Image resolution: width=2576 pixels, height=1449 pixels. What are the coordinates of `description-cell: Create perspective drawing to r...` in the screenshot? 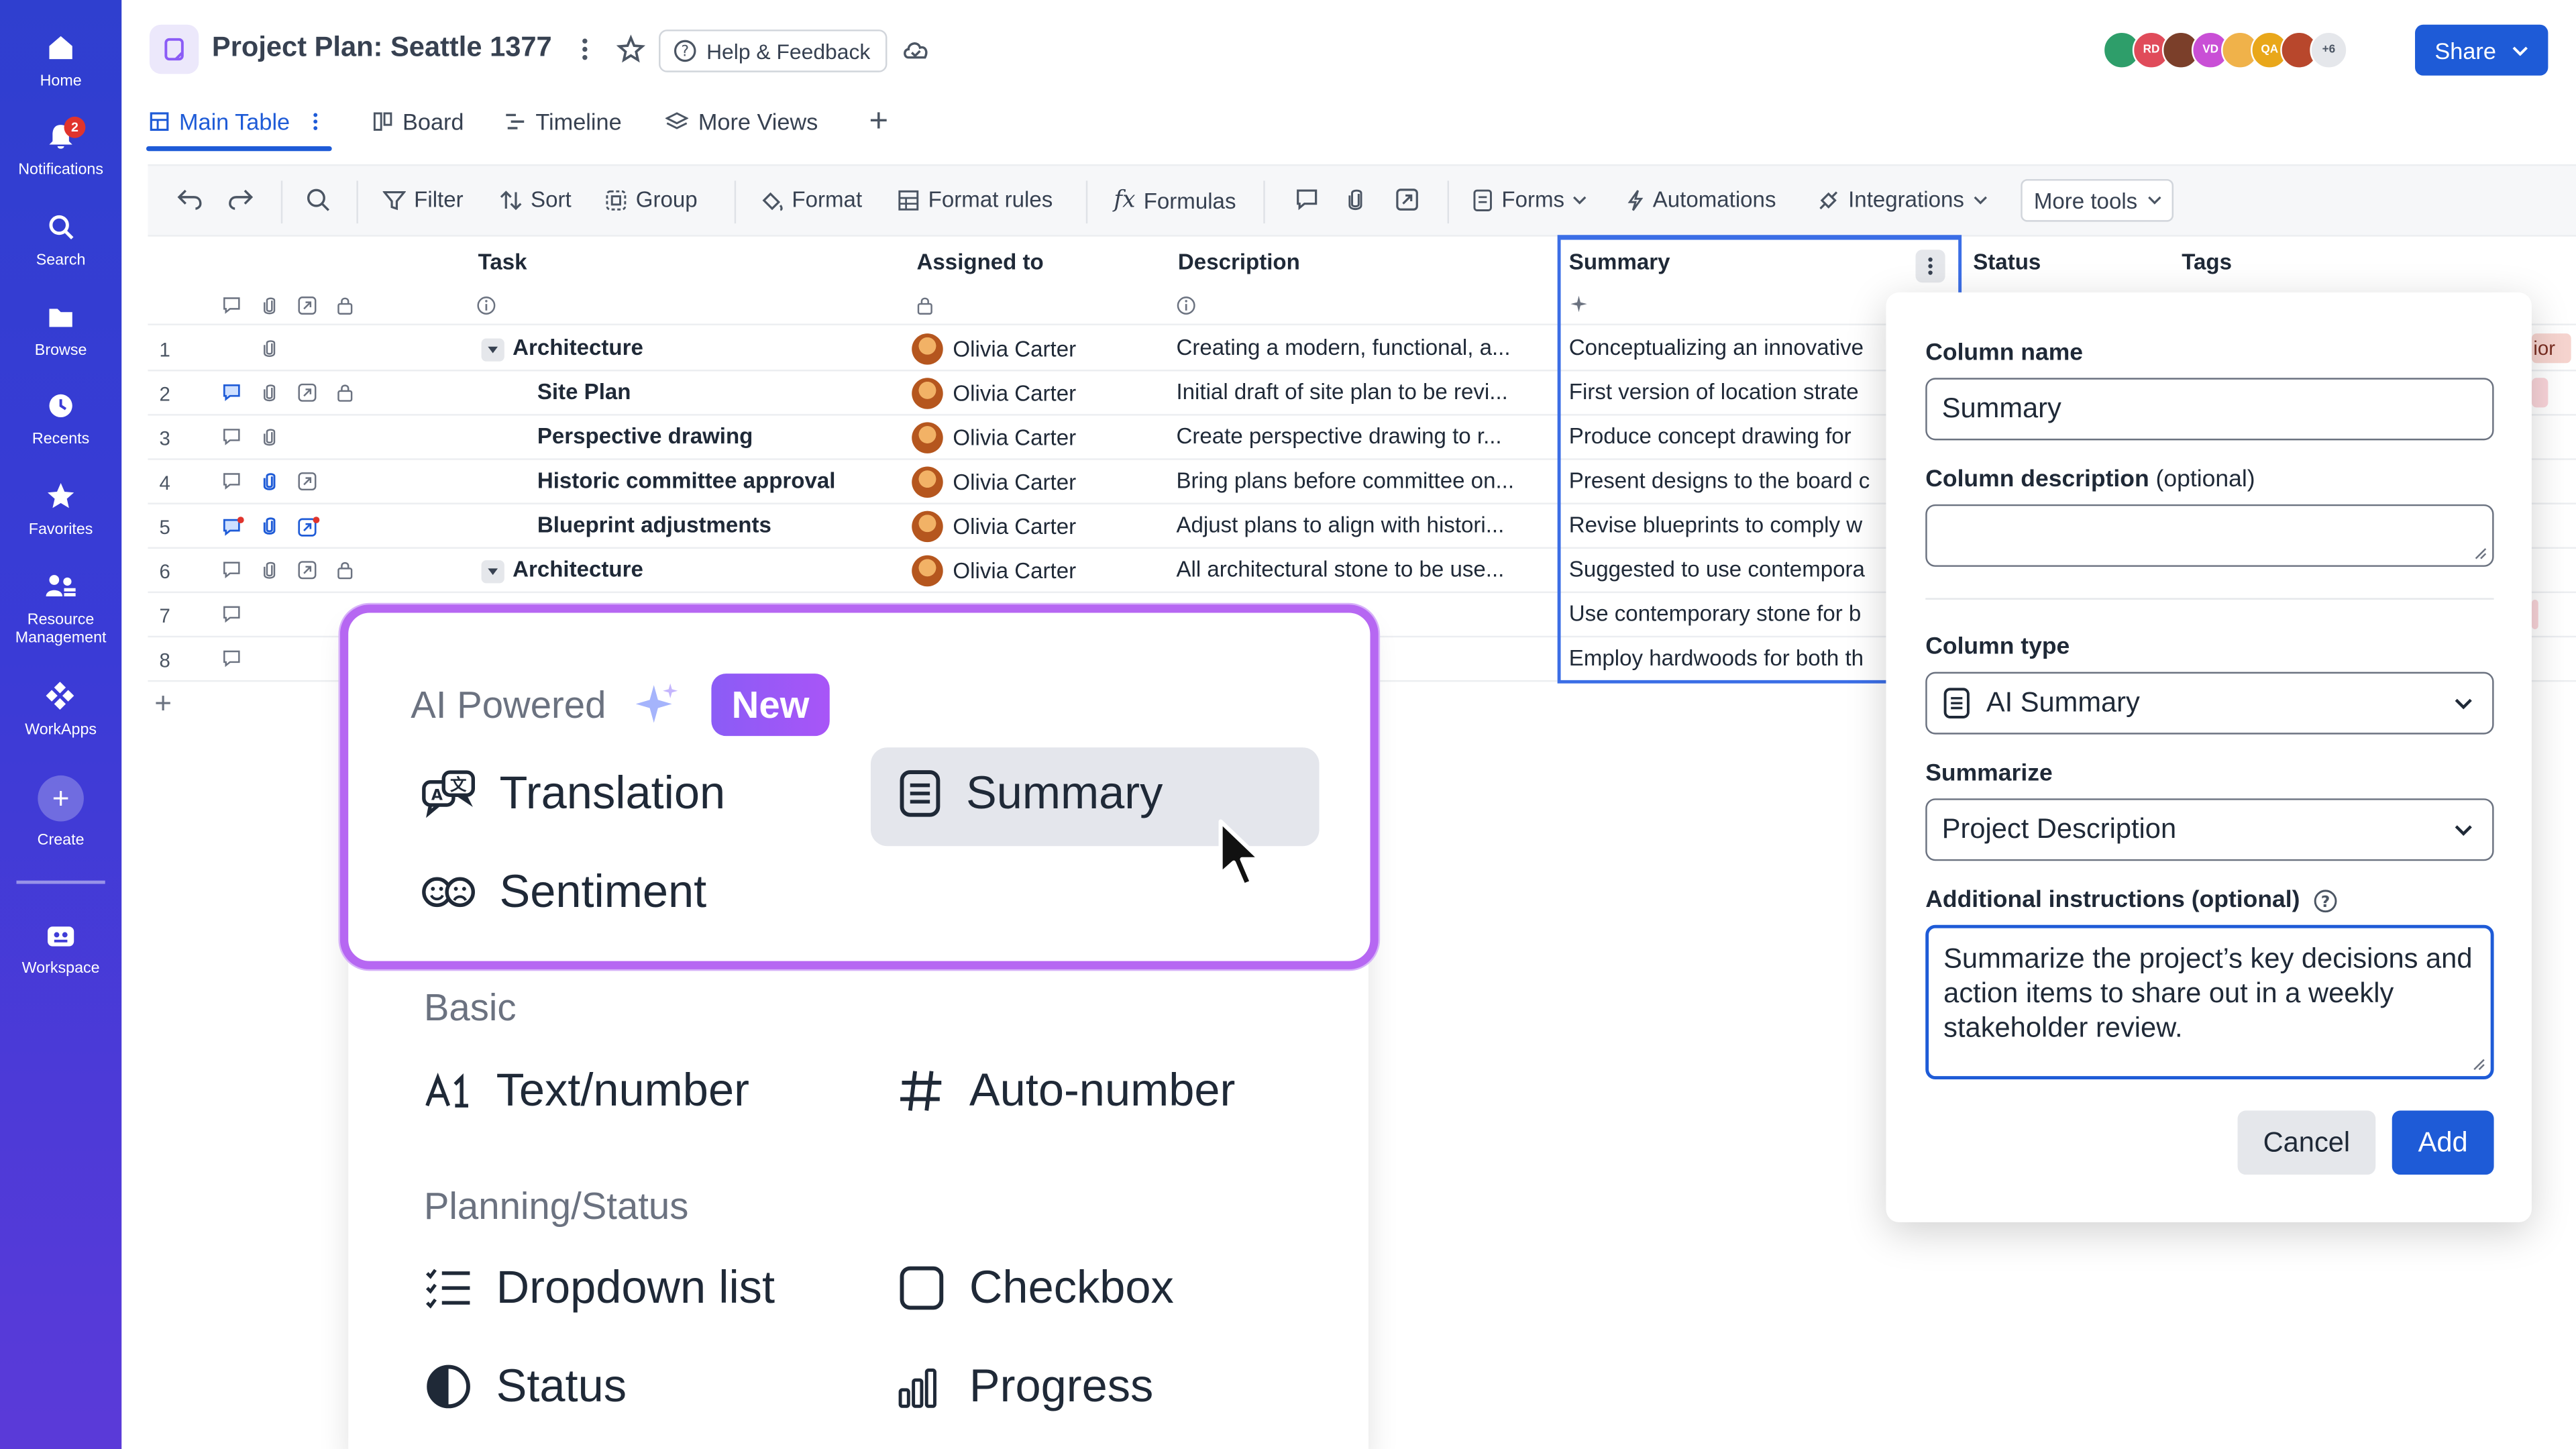 It's located at (1365, 436).